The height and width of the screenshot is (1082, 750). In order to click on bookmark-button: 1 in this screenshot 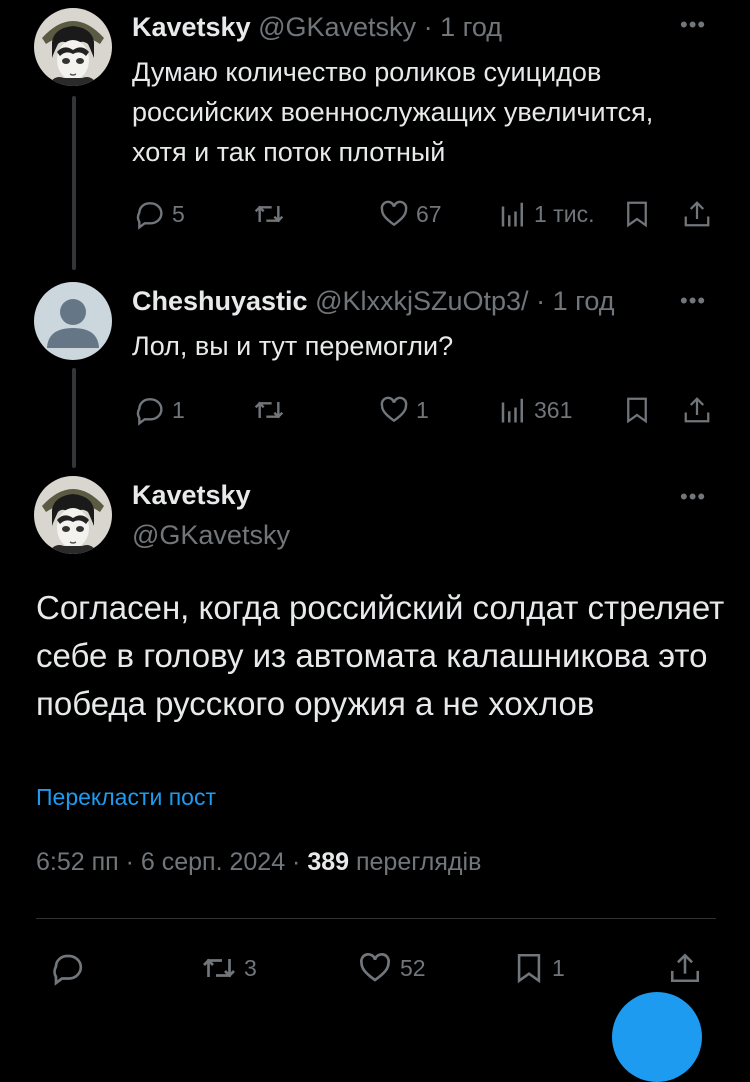, I will do `click(538, 968)`.